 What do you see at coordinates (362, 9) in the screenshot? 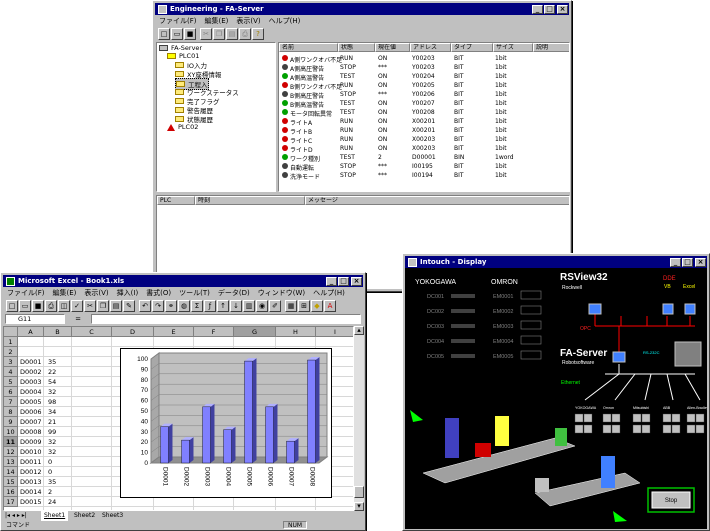
I see `engineering-titlebar: Engineering - FA-Server _ □ ×` at bounding box center [362, 9].